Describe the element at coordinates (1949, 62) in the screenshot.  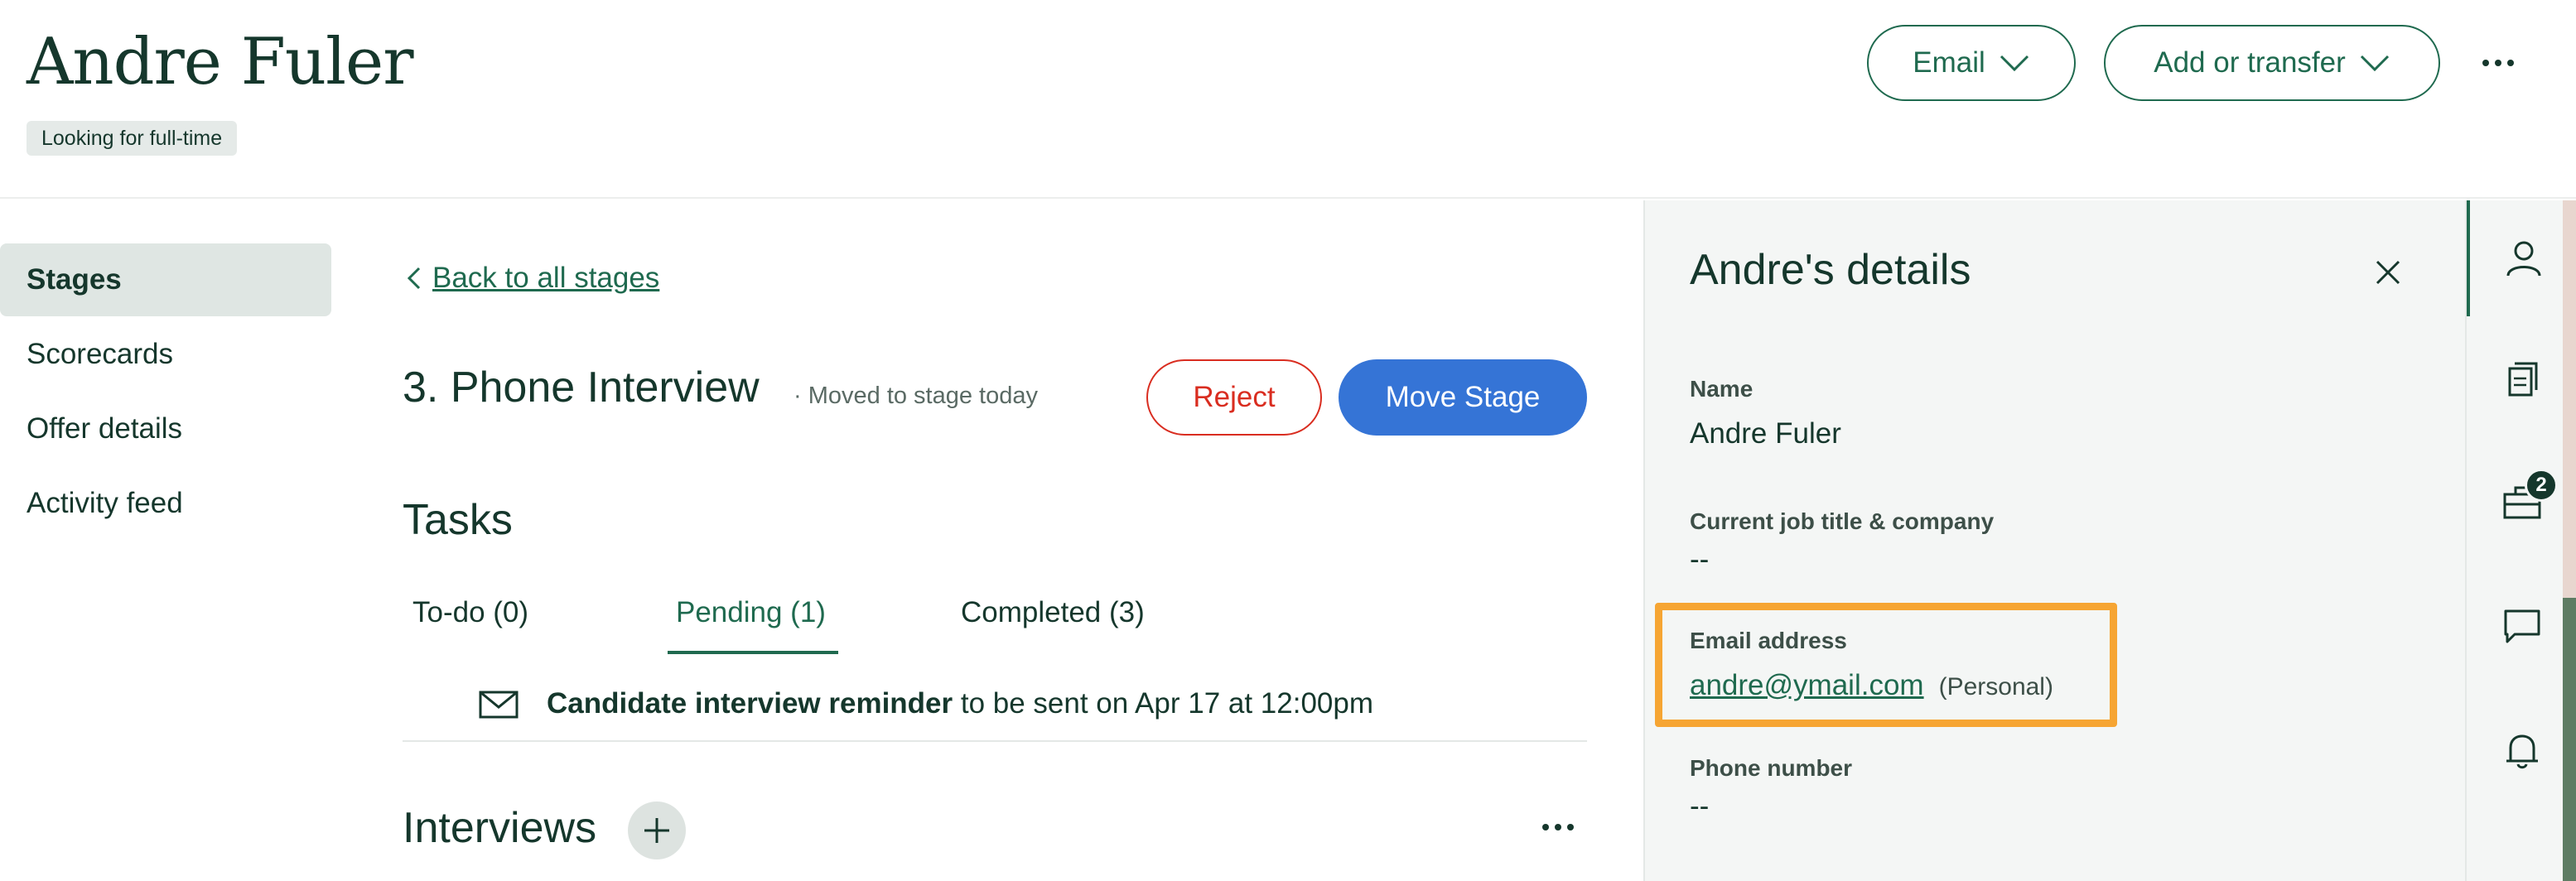
I see `email-button-label: Email` at that location.